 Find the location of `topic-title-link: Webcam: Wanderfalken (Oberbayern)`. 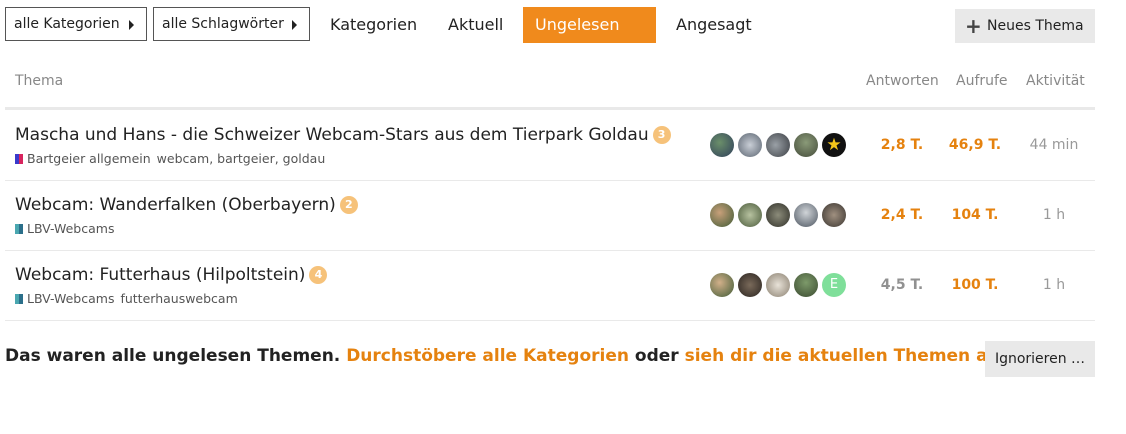

topic-title-link: Webcam: Wanderfalken (Oberbayern) is located at coordinates (175, 205).